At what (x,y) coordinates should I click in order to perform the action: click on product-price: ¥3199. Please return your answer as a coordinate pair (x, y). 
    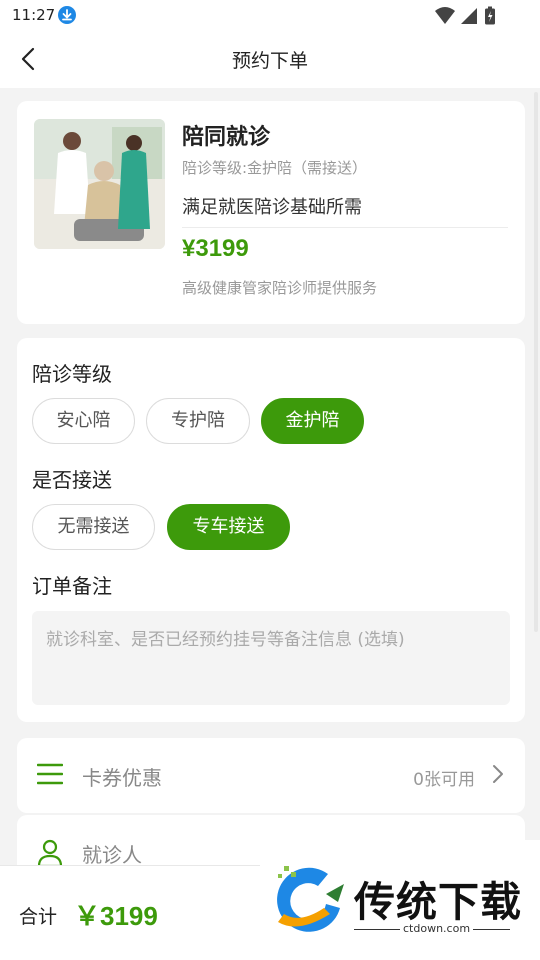
    Looking at the image, I should click on (215, 248).